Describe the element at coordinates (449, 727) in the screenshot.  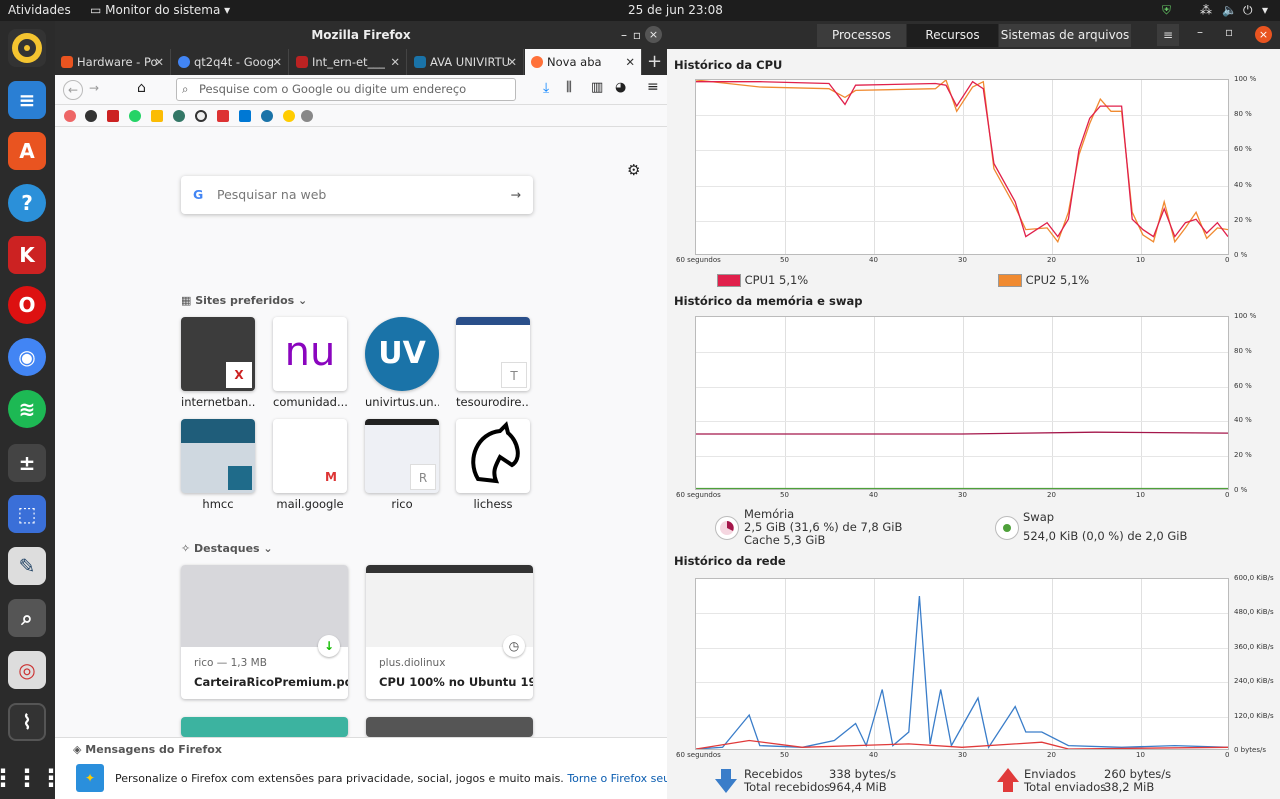
I see `highlight-card-cpu` at that location.